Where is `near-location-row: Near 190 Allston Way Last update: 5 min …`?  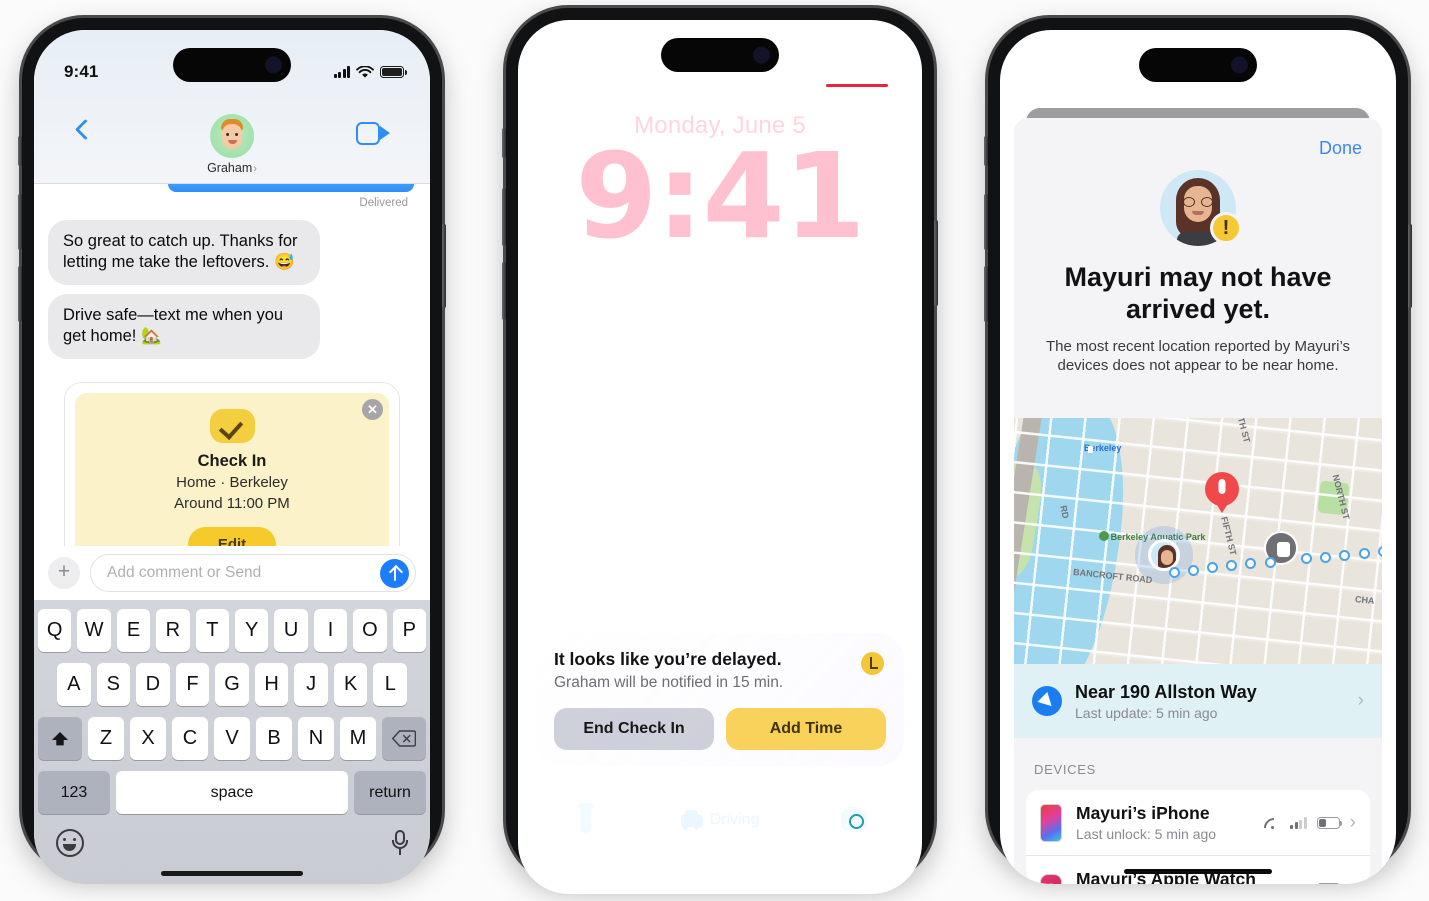 near-location-row: Near 190 Allston Way Last update: 5 min … is located at coordinates (1198, 701).